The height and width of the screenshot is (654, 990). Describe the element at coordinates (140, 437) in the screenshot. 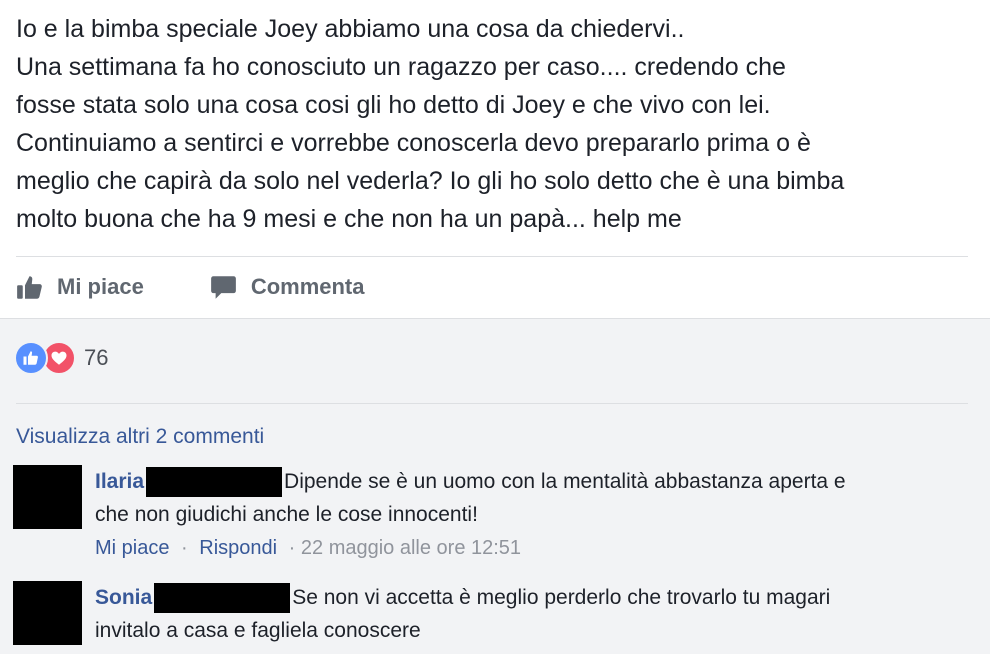

I see `view-more-comments-link: Visualizza altri 2 commenti` at that location.